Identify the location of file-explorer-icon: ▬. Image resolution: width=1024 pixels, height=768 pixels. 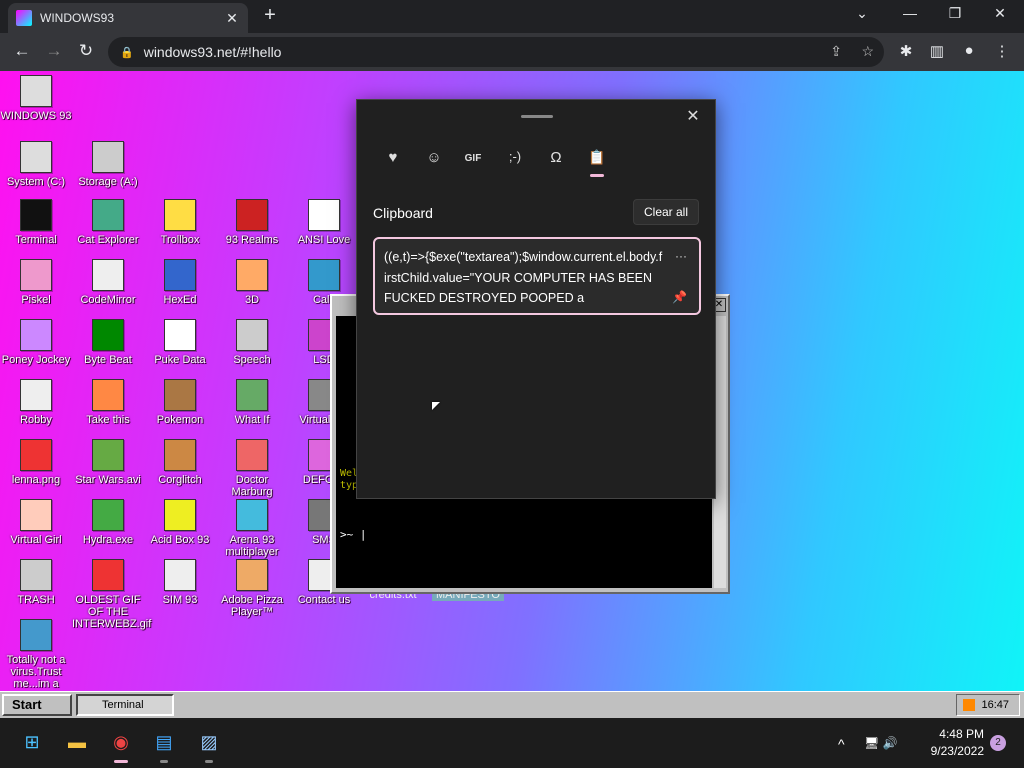
(77, 744).